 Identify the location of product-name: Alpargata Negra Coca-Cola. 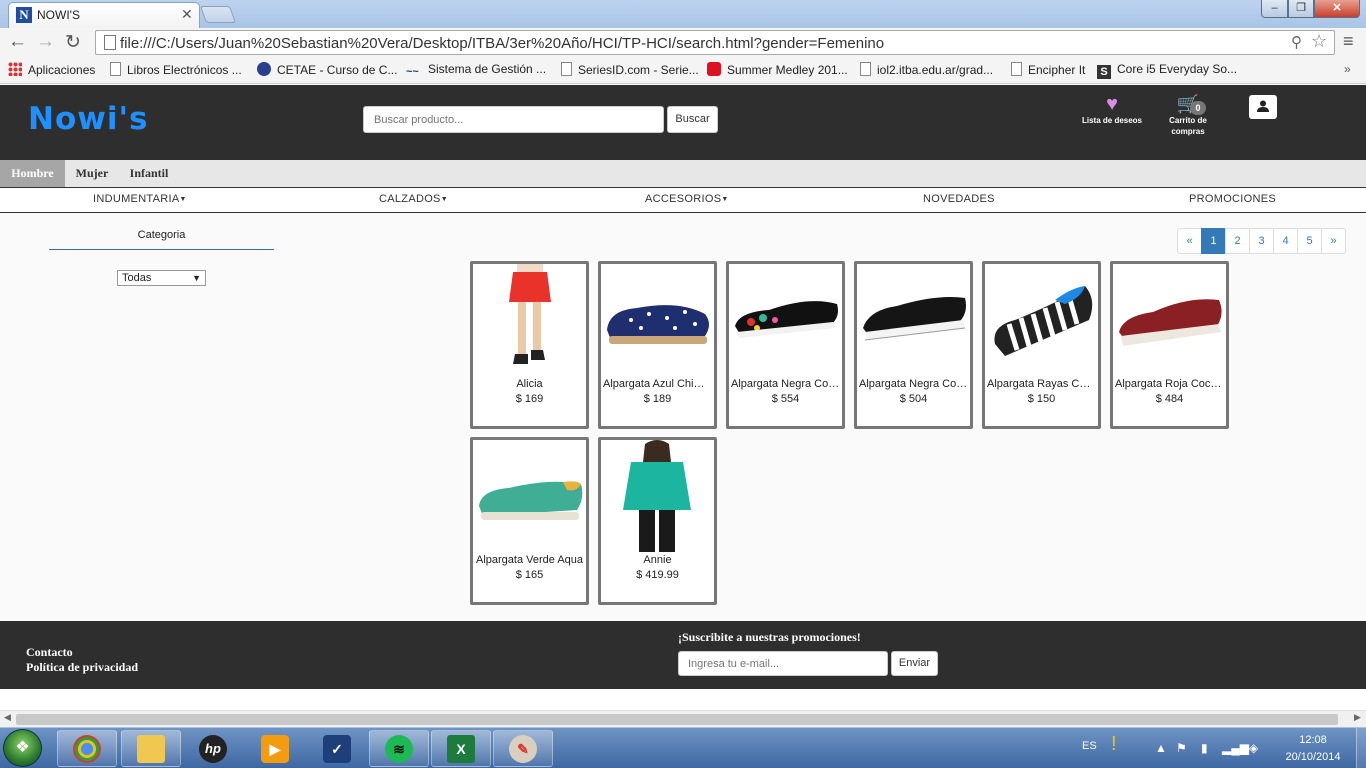
(785, 384).